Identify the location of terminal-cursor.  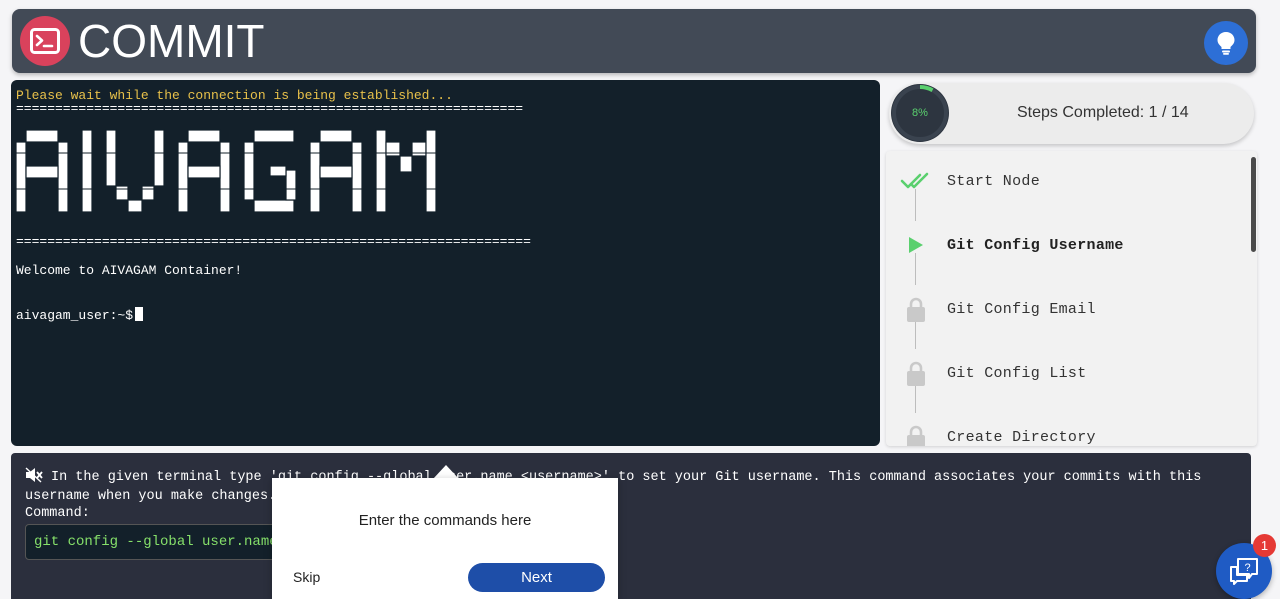
(139, 314).